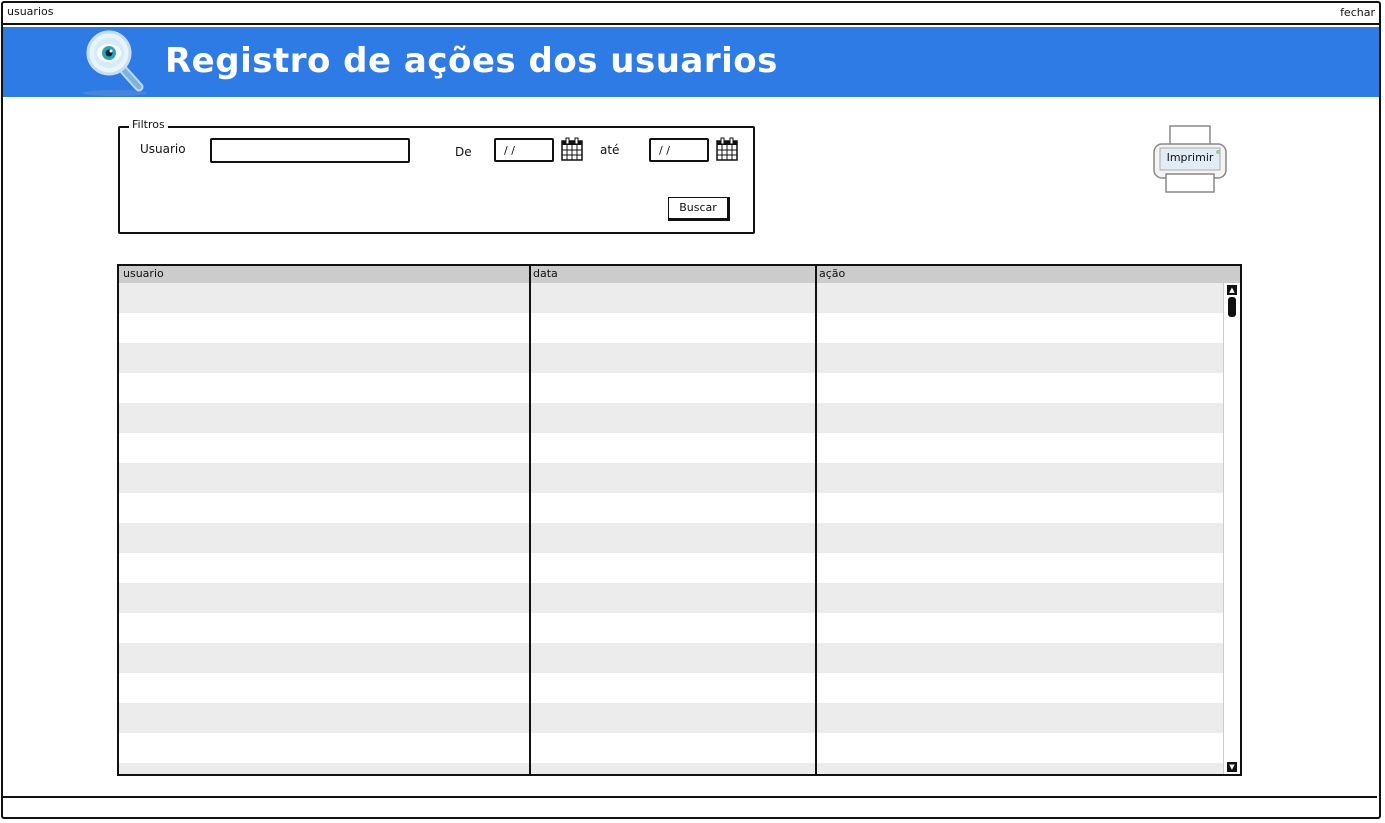 This screenshot has height=823, width=1385. I want to click on user-input, so click(310, 150).